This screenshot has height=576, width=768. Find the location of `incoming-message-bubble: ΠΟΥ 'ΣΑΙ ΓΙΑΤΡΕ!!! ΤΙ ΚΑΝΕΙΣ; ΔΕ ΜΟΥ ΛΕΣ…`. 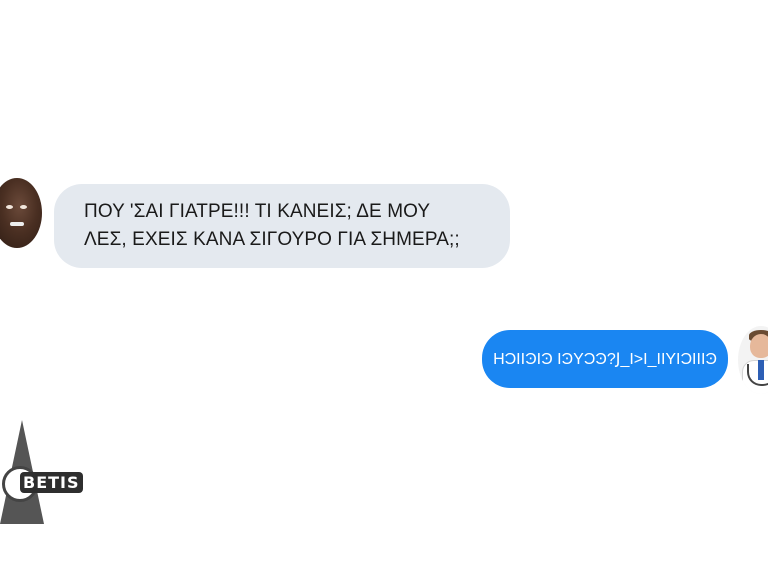

incoming-message-bubble: ΠΟΥ 'ΣΑΙ ΓΙΑΤΡΕ!!! ΤΙ ΚΑΝΕΙΣ; ΔΕ ΜΟΥ ΛΕΣ… is located at coordinates (282, 226).